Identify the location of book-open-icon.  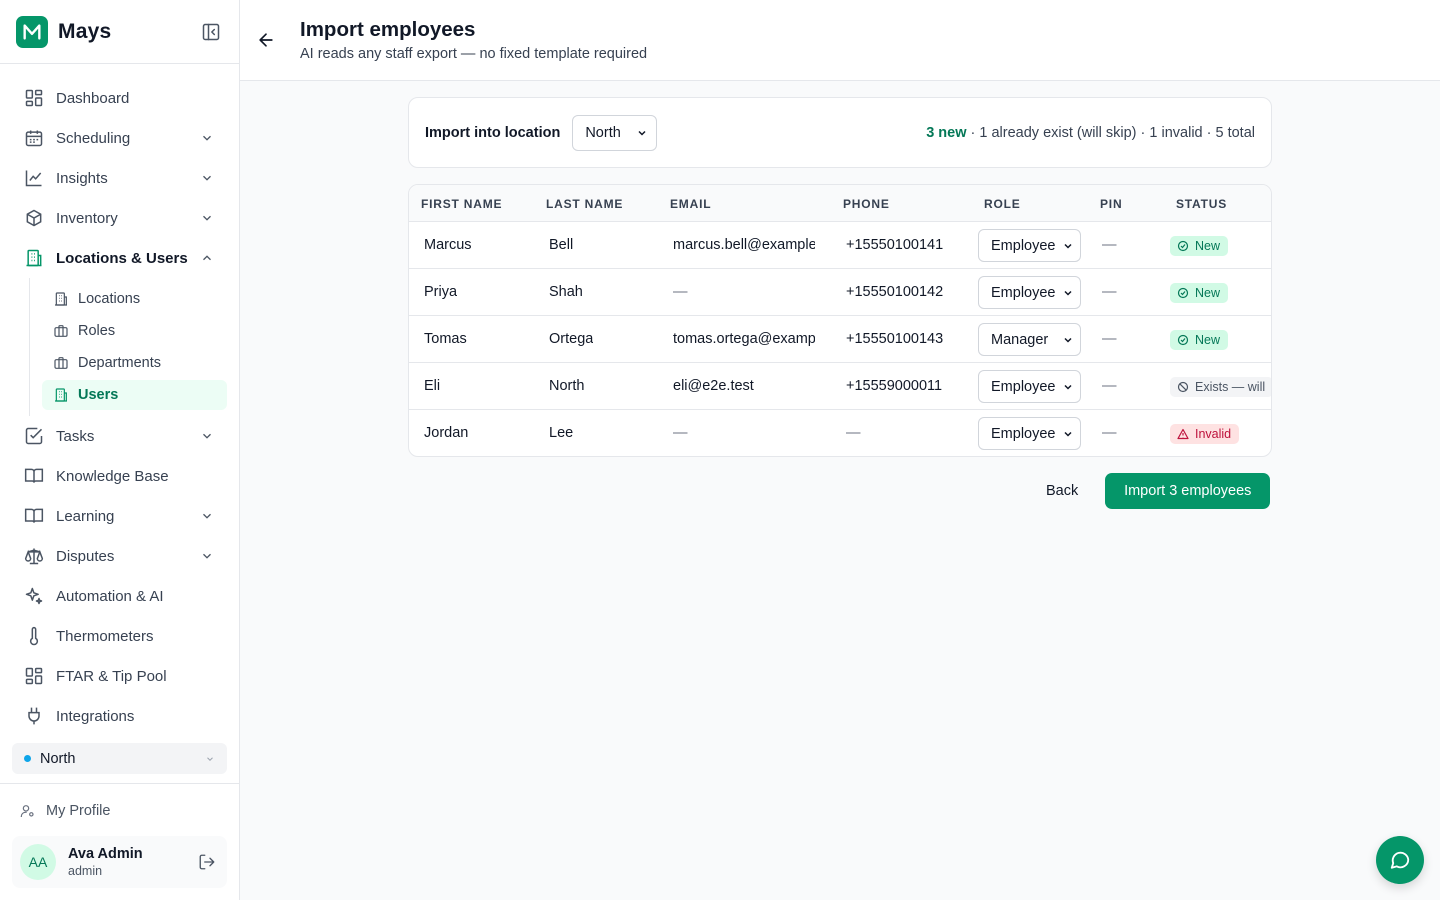
(34, 516).